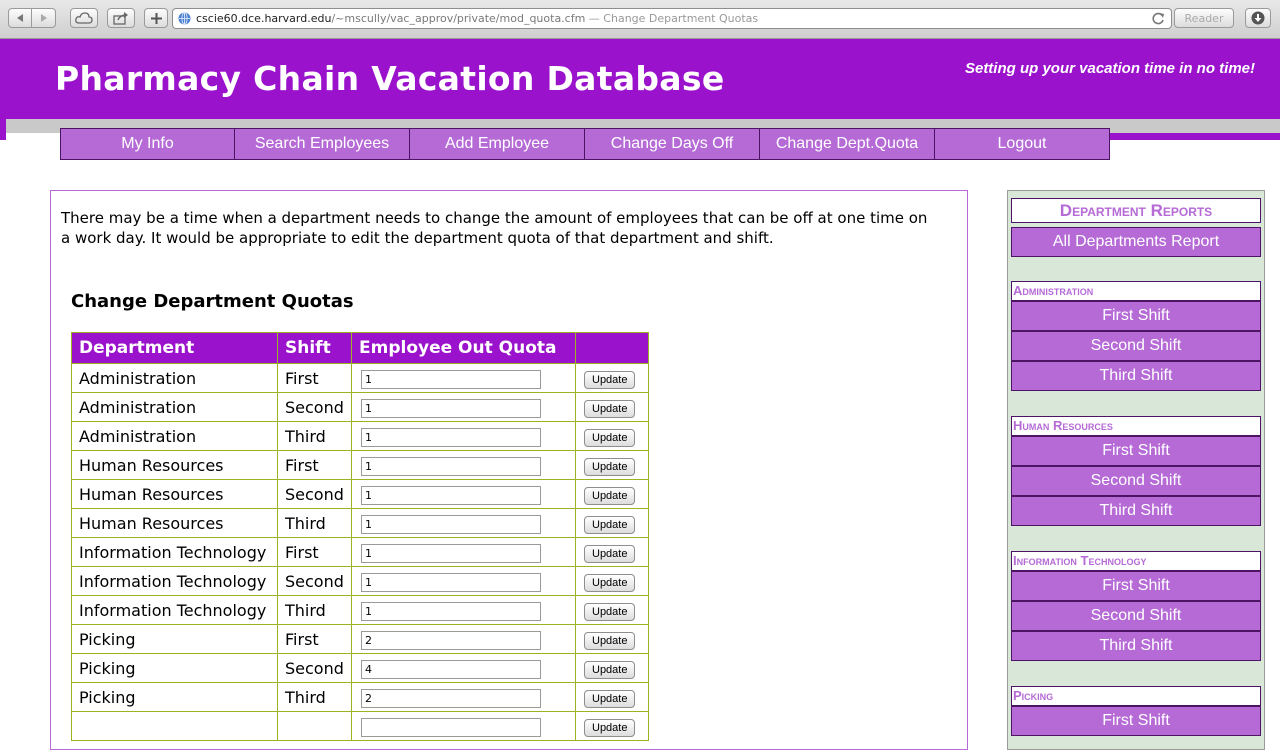  I want to click on reader-button: Reader, so click(1204, 18).